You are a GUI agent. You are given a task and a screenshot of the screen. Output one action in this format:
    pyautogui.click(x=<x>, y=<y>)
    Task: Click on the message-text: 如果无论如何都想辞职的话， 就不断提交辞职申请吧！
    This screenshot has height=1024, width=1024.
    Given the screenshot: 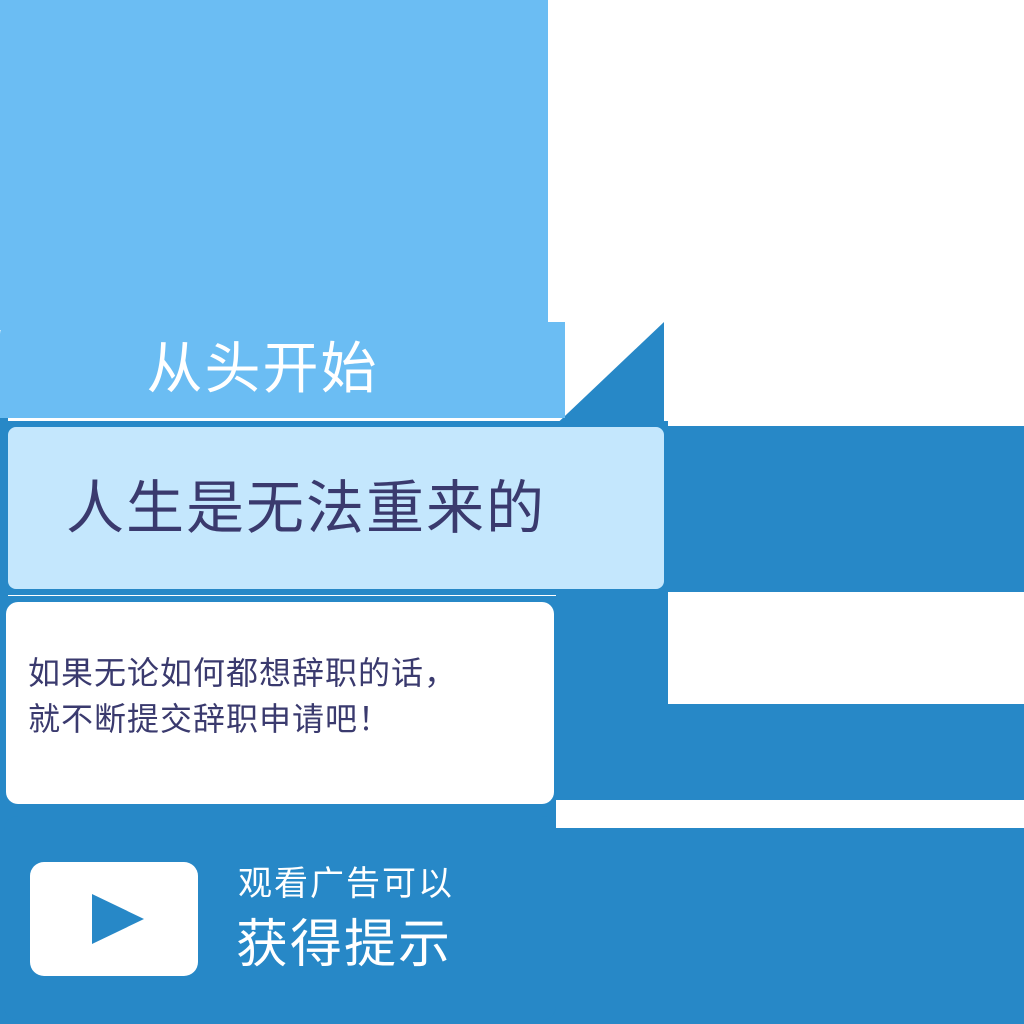 What is the action you would take?
    pyautogui.click(x=288, y=696)
    